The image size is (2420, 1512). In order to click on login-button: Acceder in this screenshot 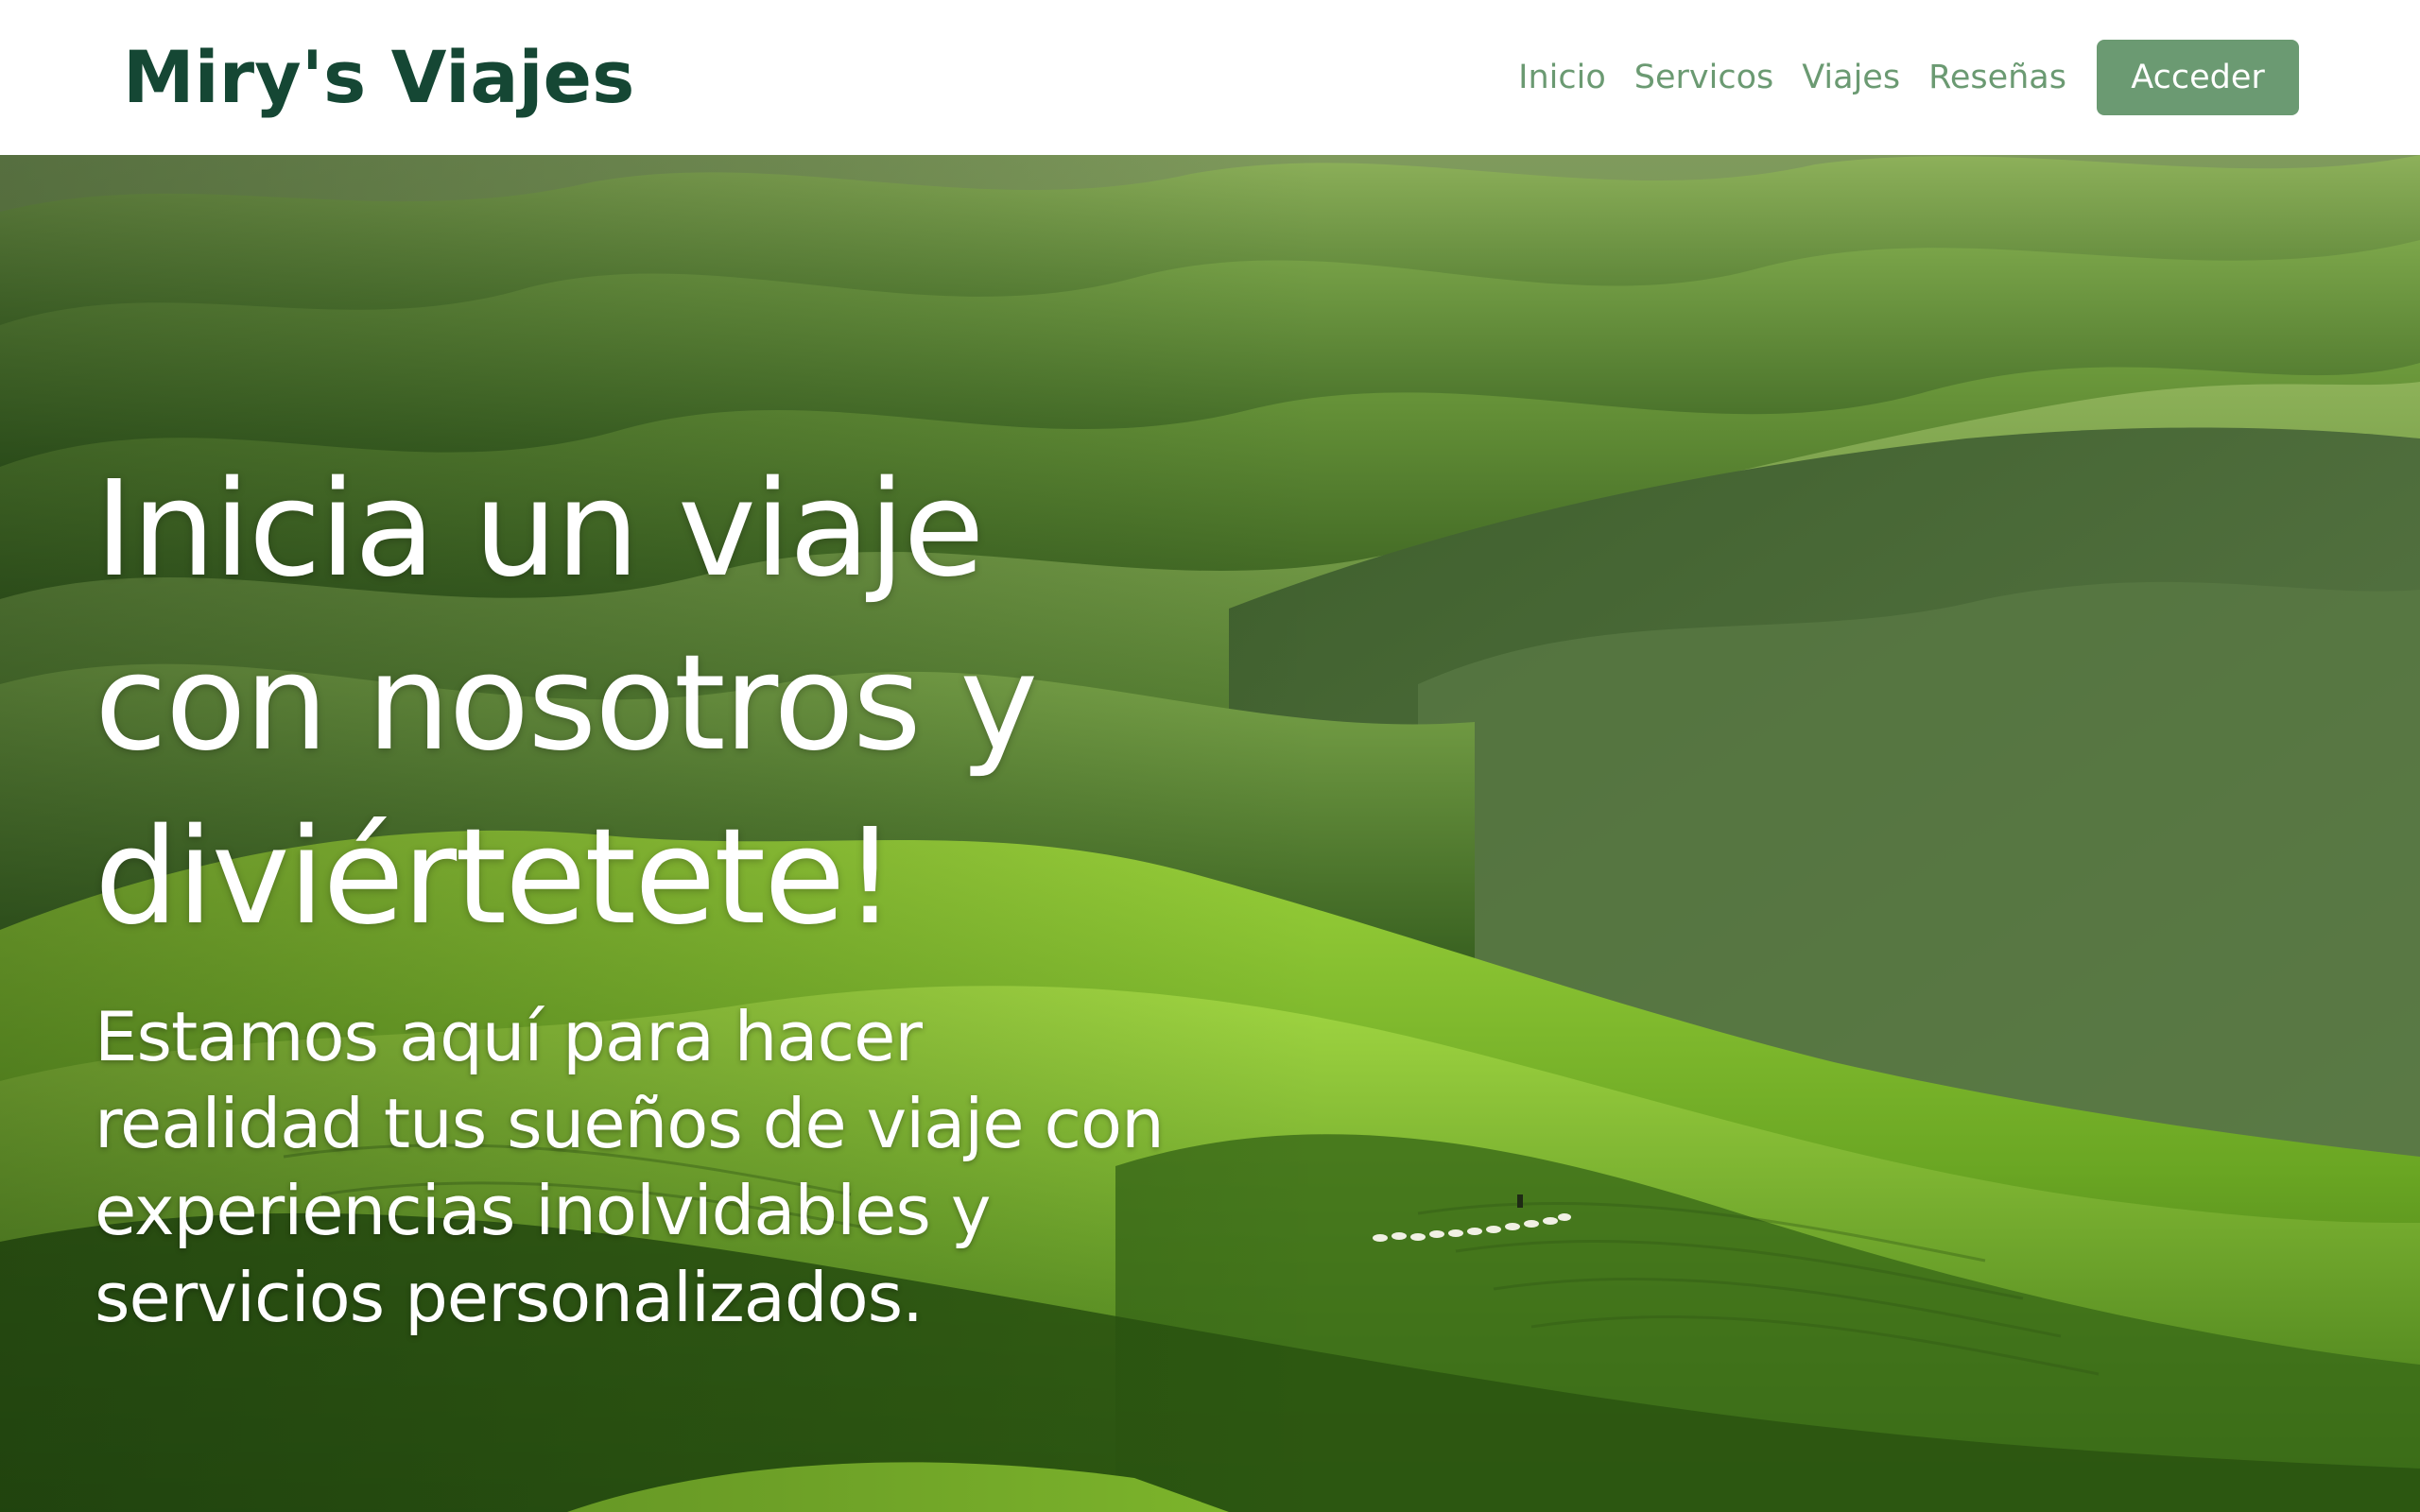, I will do `click(2198, 77)`.